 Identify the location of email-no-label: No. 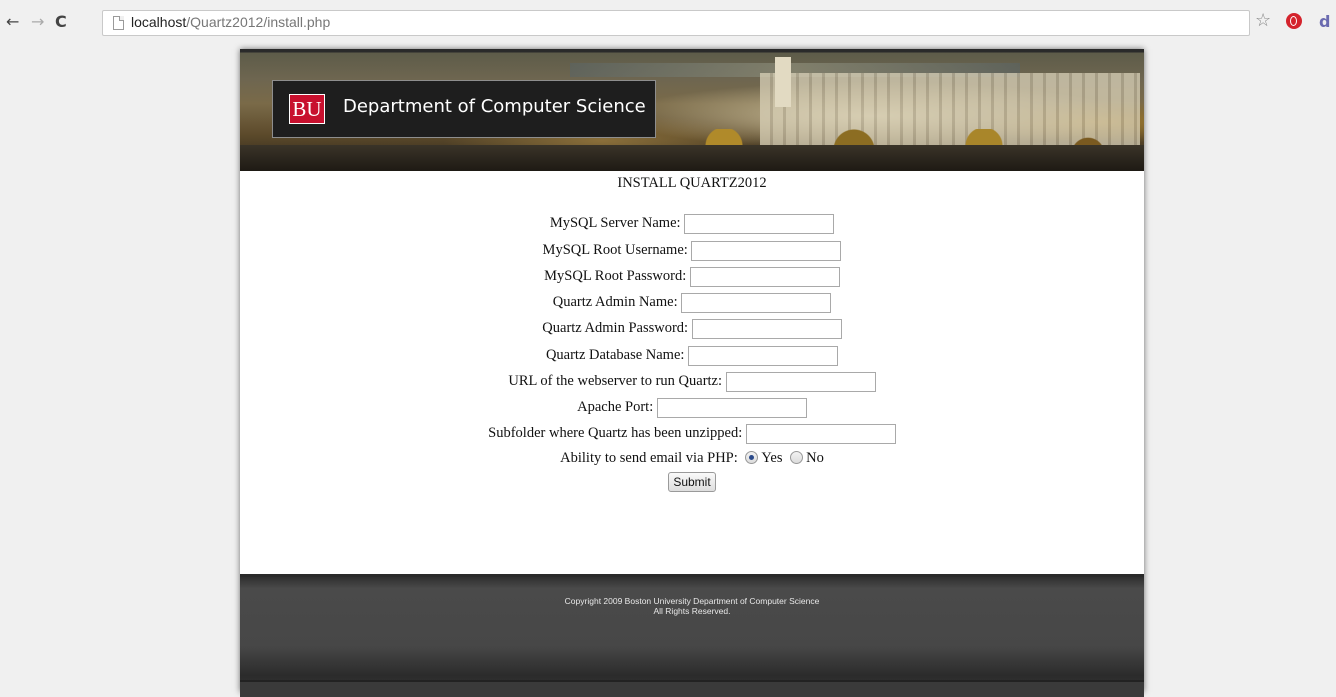
(815, 458).